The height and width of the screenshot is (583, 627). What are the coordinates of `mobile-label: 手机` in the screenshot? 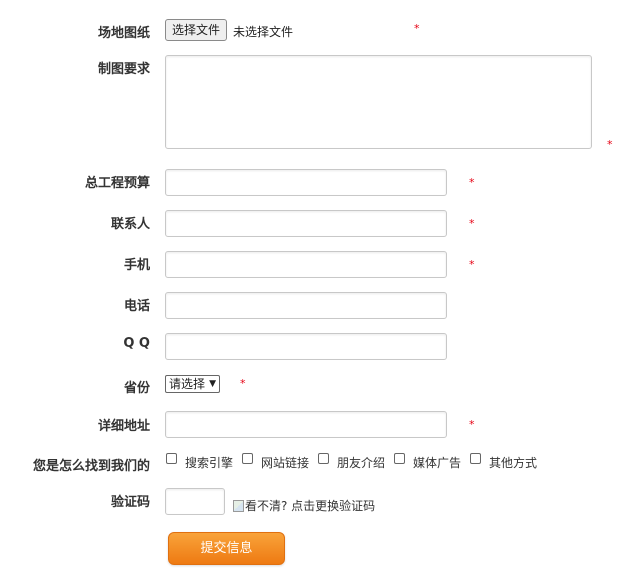 It's located at (136, 265).